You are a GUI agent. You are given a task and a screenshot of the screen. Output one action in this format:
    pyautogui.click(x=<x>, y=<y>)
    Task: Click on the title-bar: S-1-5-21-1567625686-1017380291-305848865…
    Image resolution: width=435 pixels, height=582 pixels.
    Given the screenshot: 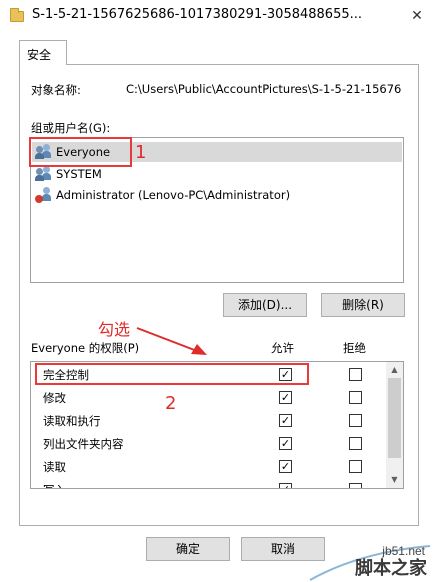 What is the action you would take?
    pyautogui.click(x=217, y=16)
    